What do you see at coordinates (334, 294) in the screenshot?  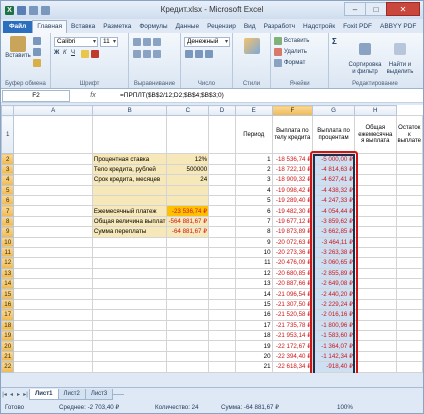 I see `cell-interest: -2 440,20 ₽` at bounding box center [334, 294].